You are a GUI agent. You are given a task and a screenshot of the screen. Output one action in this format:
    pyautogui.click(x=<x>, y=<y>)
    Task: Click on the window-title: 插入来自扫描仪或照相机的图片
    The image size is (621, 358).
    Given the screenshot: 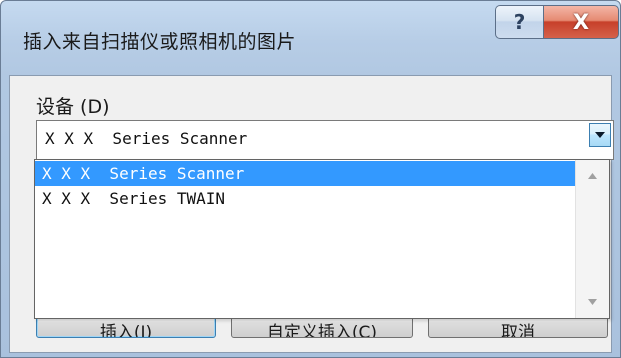 What is the action you would take?
    pyautogui.click(x=160, y=42)
    